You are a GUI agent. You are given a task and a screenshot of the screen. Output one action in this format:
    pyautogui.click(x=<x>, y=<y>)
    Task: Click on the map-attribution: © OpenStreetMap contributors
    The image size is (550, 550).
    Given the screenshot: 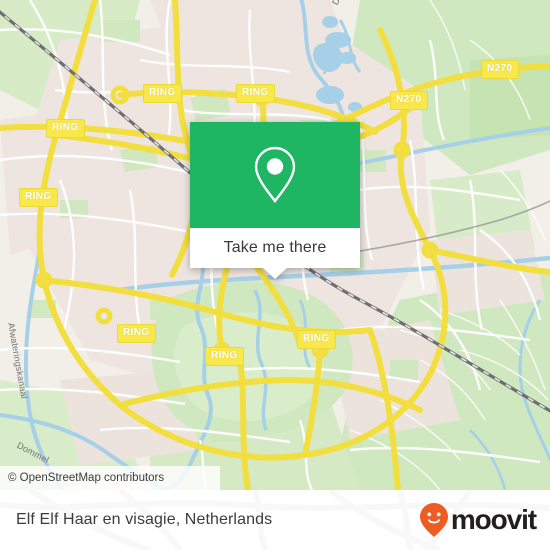 What is the action you would take?
    pyautogui.click(x=110, y=478)
    